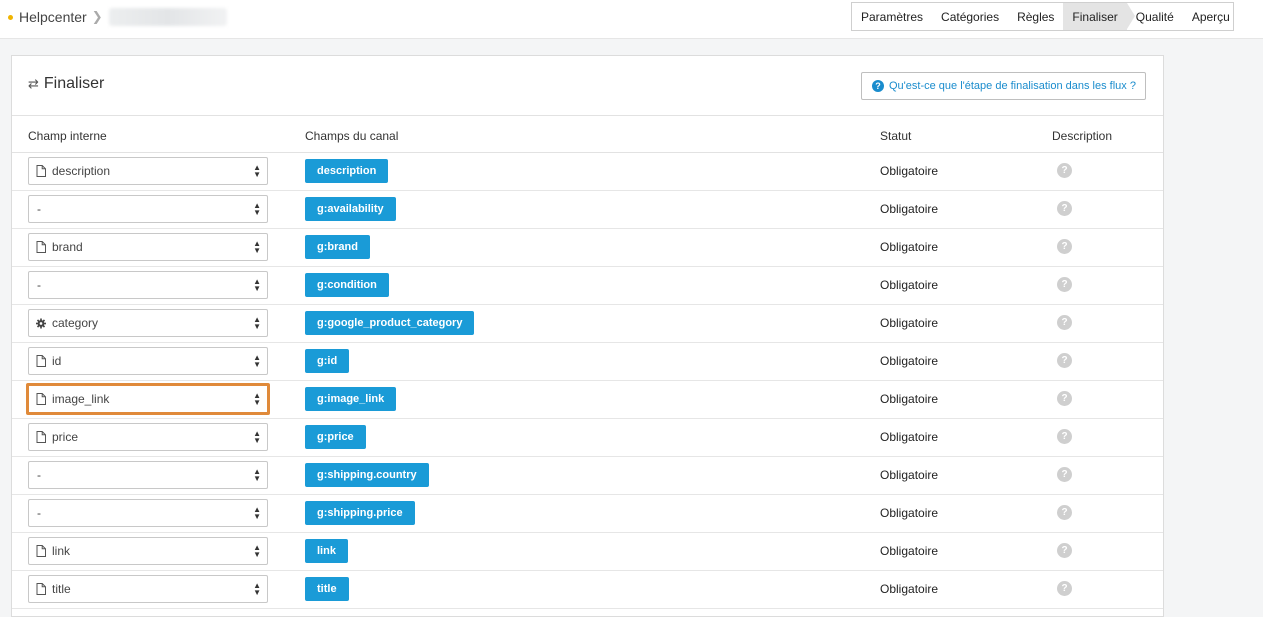 The width and height of the screenshot is (1263, 617). I want to click on column-header-description: Description, so click(1082, 136).